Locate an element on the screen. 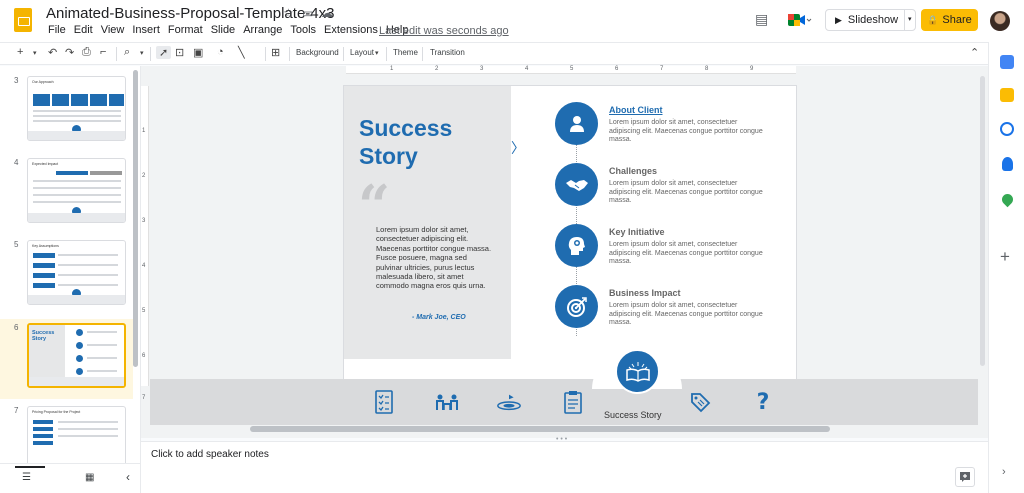  menu-edit: Edit is located at coordinates (83, 30).